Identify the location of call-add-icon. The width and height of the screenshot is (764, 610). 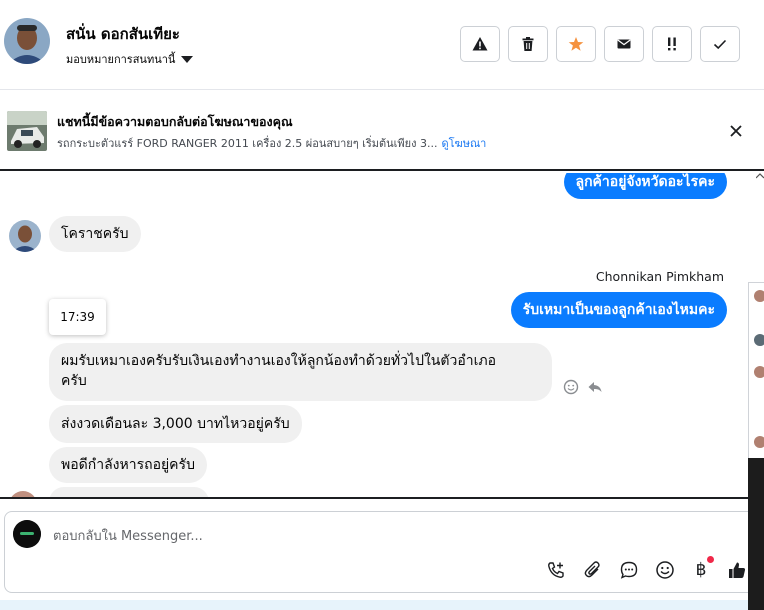
(556, 570).